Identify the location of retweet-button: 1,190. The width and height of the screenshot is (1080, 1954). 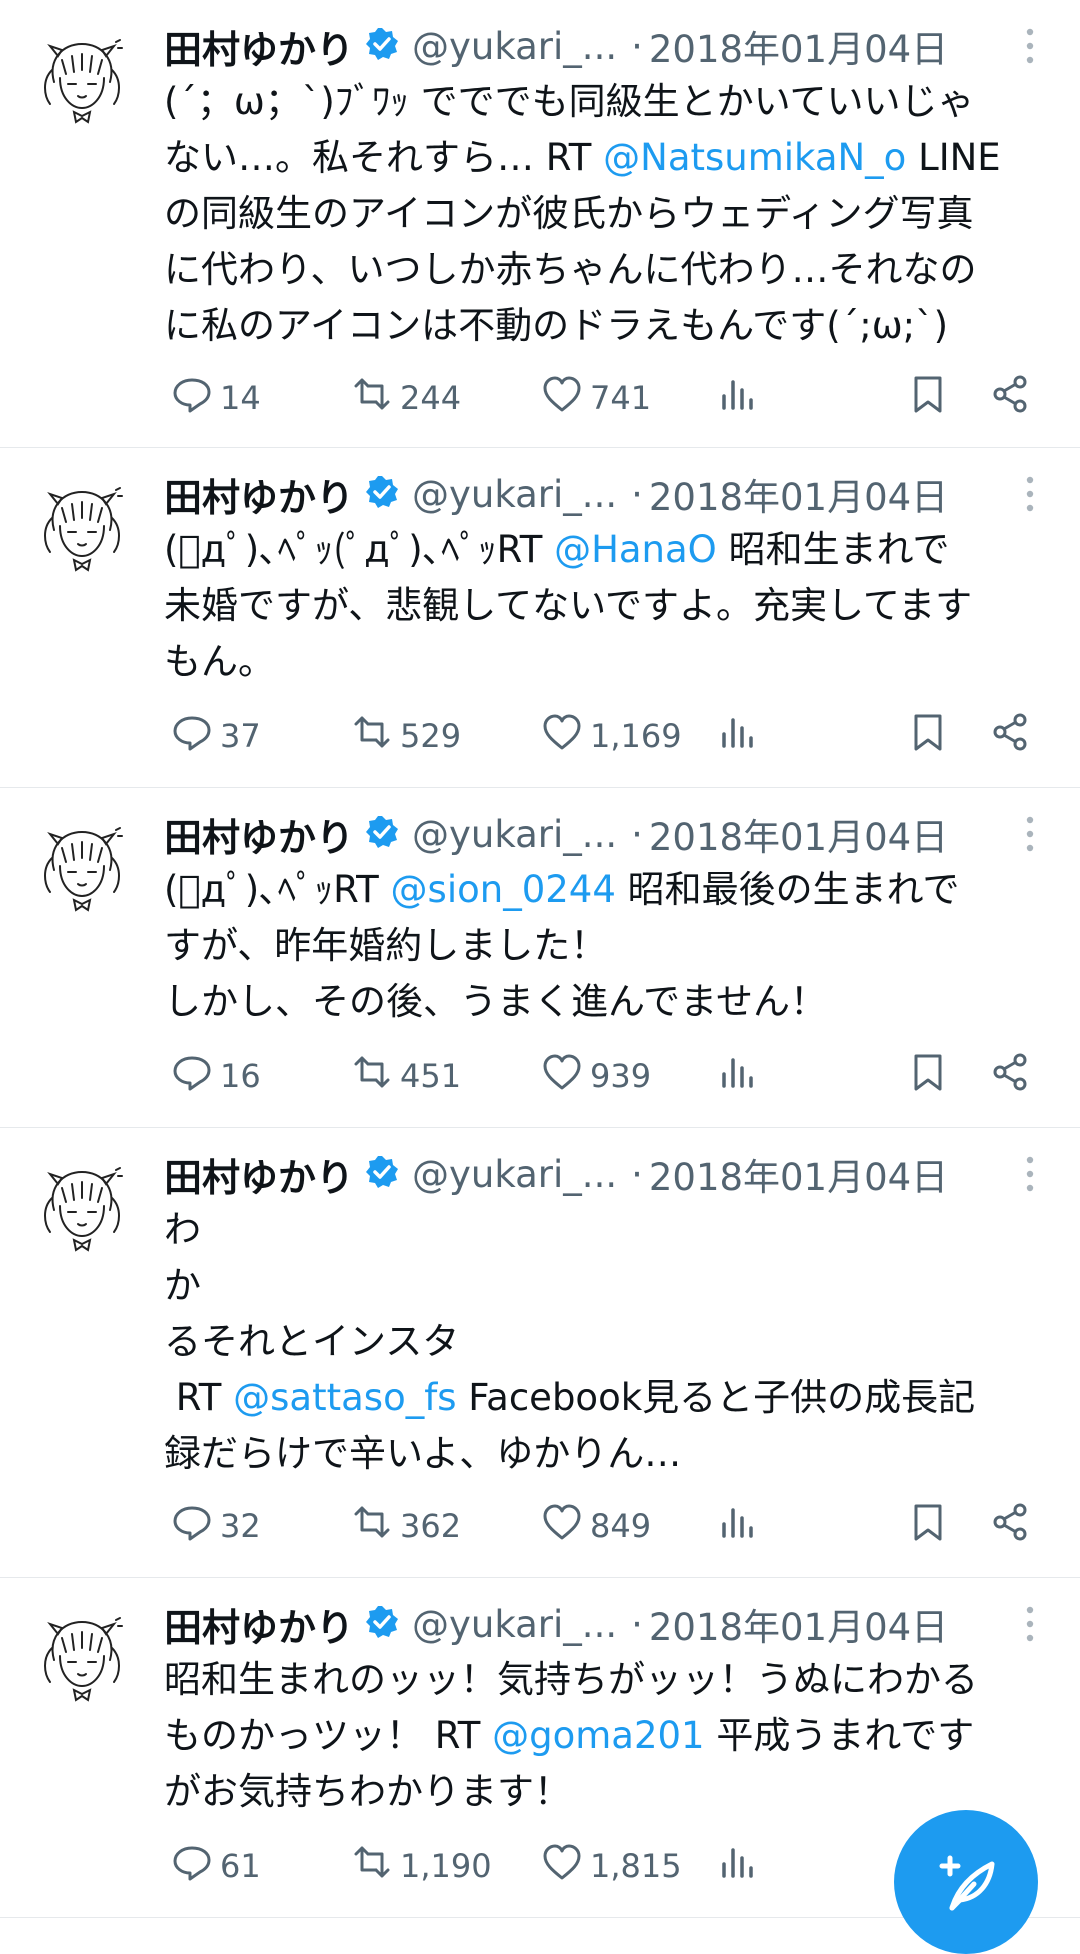
(418, 1866).